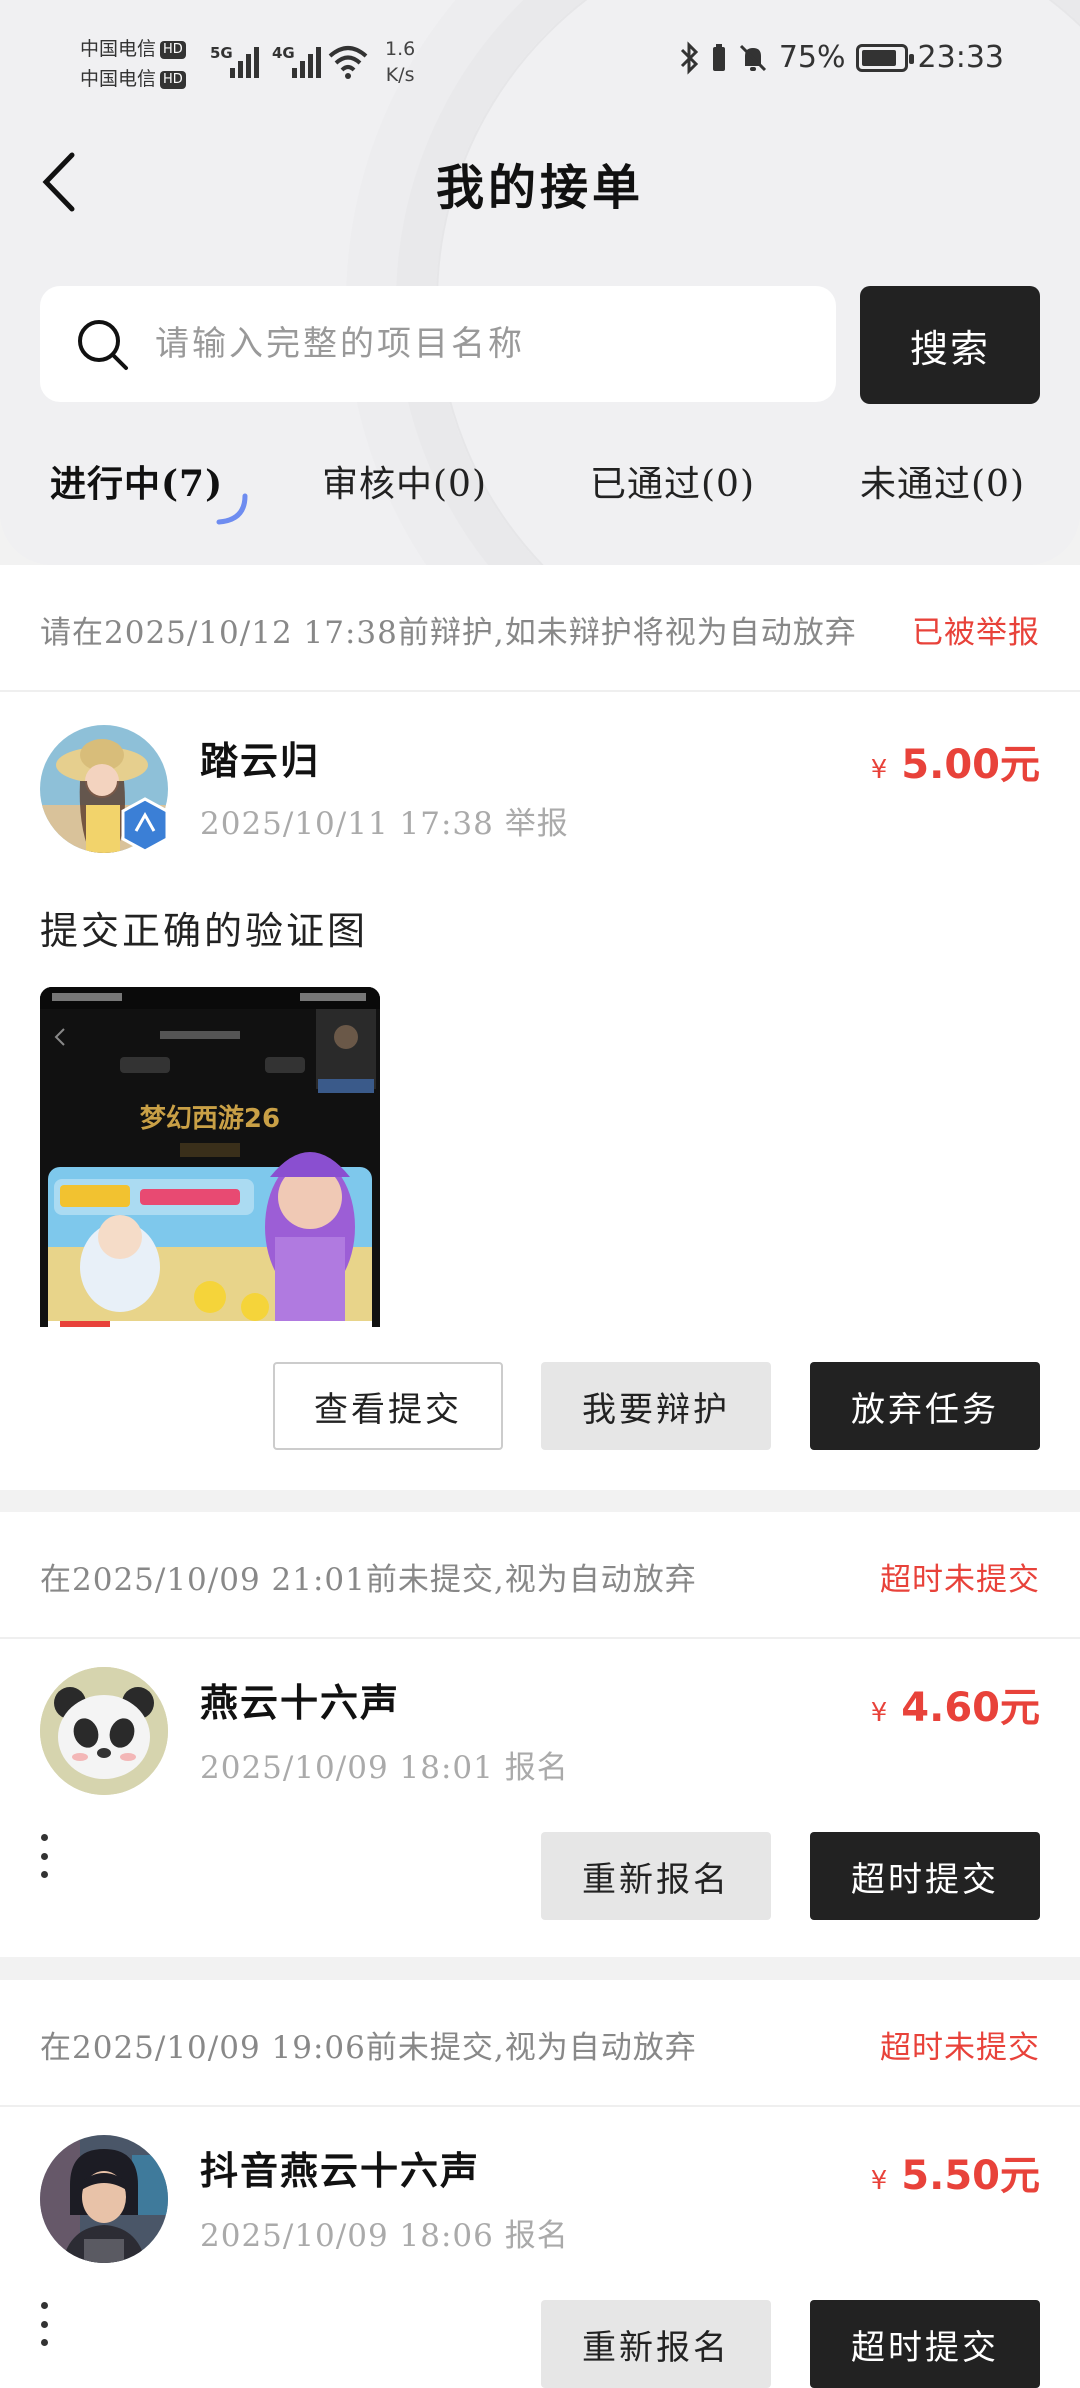 This screenshot has width=1080, height=2388. What do you see at coordinates (718, 57) in the screenshot?
I see `battery-saver-icon` at bounding box center [718, 57].